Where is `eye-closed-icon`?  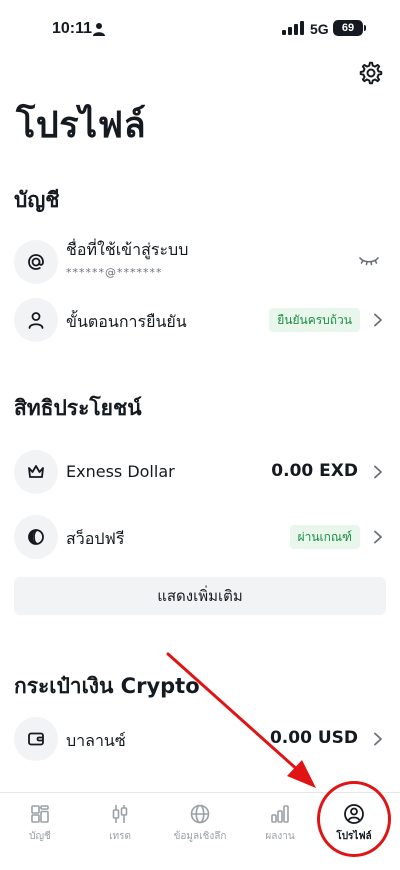 eye-closed-icon is located at coordinates (369, 261).